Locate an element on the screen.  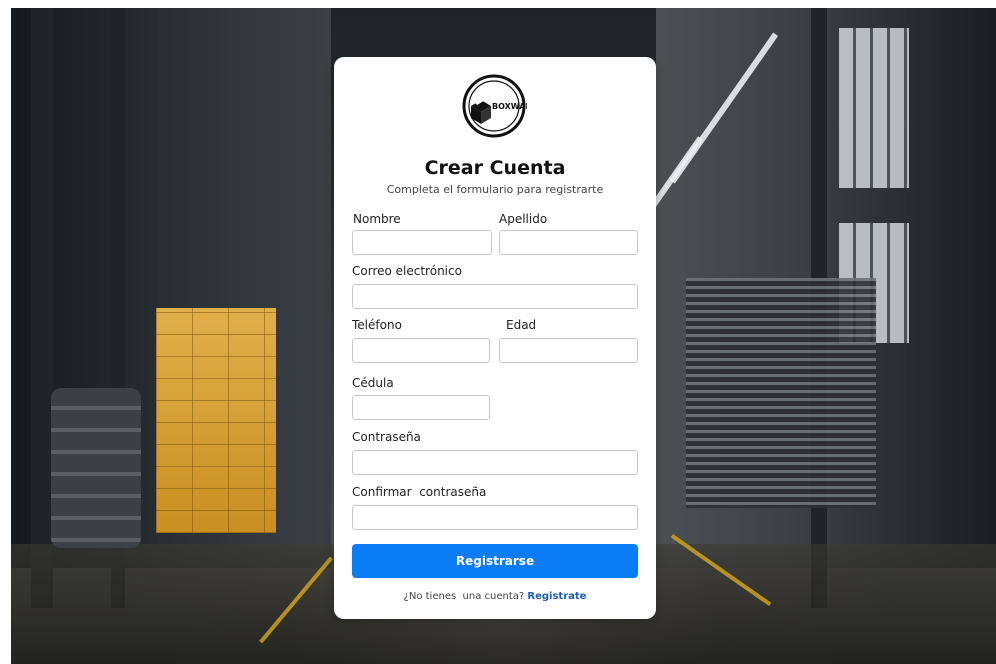
email-field is located at coordinates (495, 296).